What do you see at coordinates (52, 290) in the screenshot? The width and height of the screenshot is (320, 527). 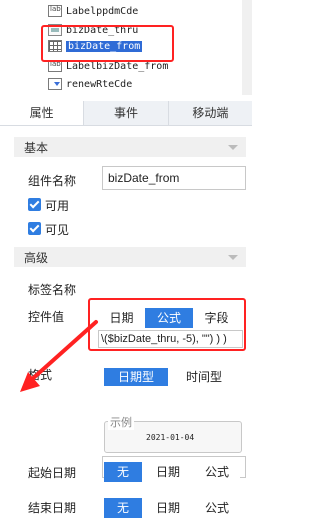 I see `tag-name-label: 标签名称` at bounding box center [52, 290].